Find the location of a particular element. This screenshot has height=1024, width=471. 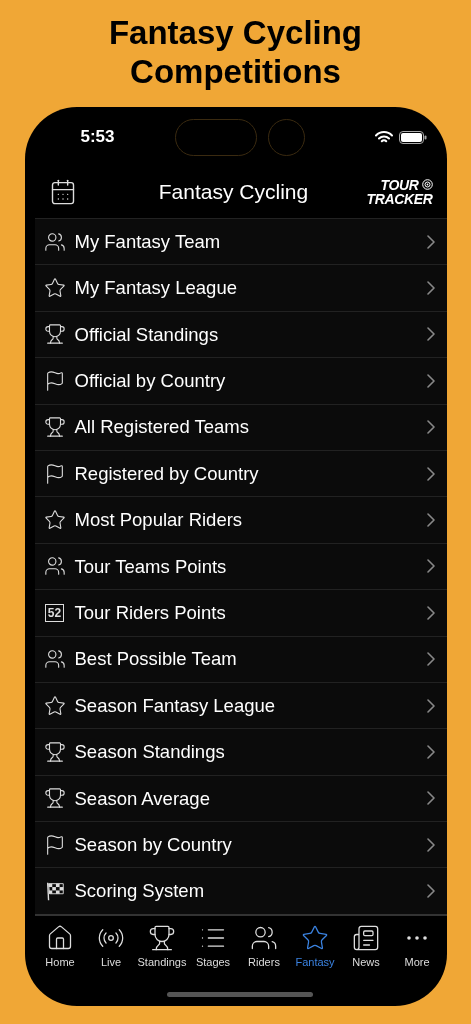

menu-item: Registered by Country is located at coordinates (240, 473).